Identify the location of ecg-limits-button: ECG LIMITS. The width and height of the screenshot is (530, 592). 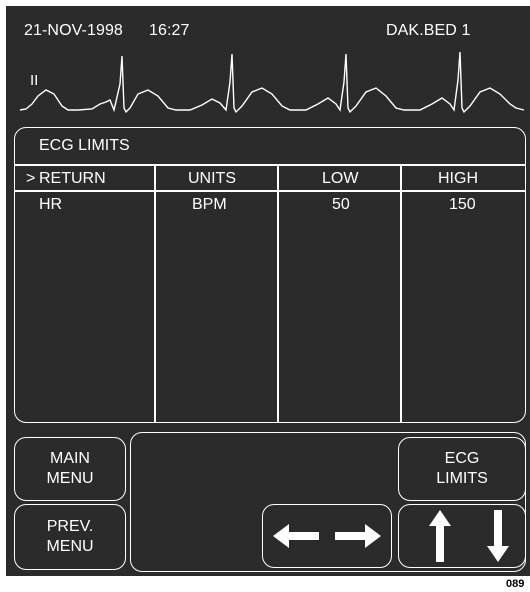
(462, 469).